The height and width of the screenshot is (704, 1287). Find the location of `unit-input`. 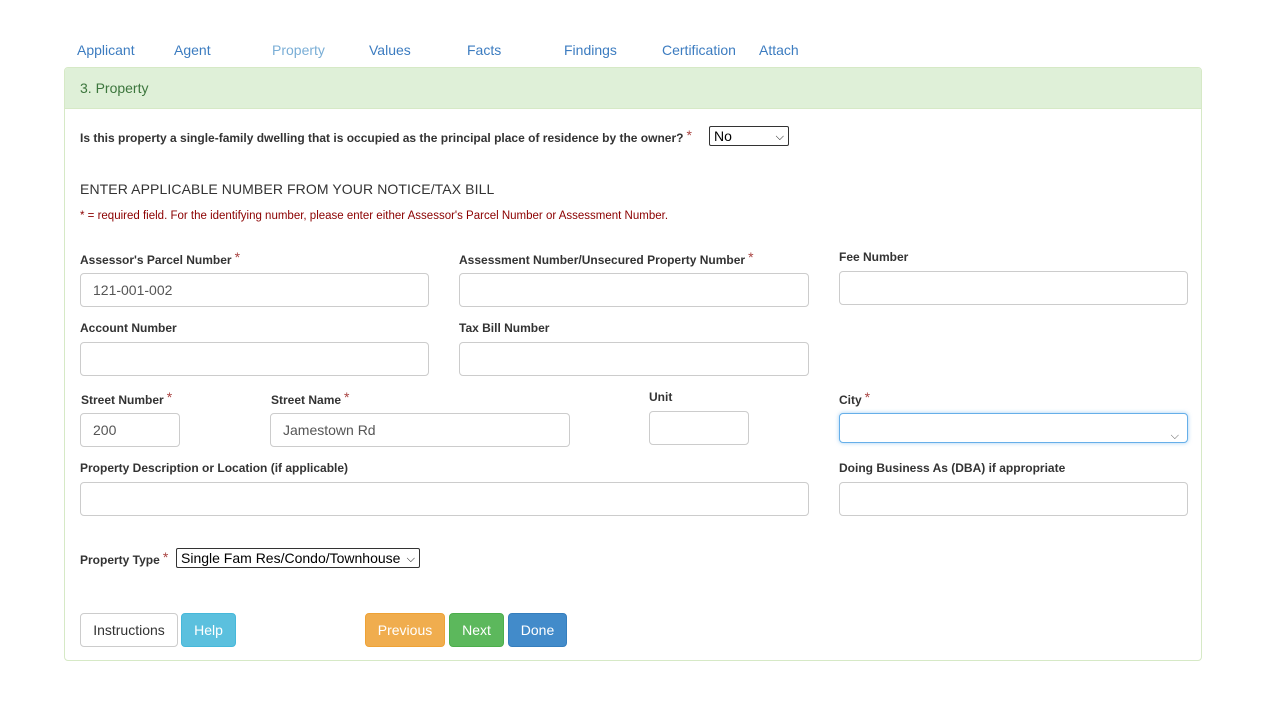

unit-input is located at coordinates (699, 428).